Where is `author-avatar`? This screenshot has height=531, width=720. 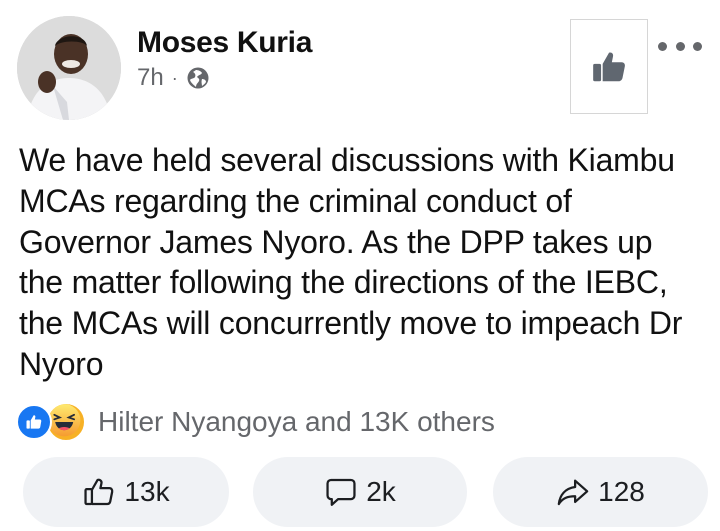 author-avatar is located at coordinates (69, 68).